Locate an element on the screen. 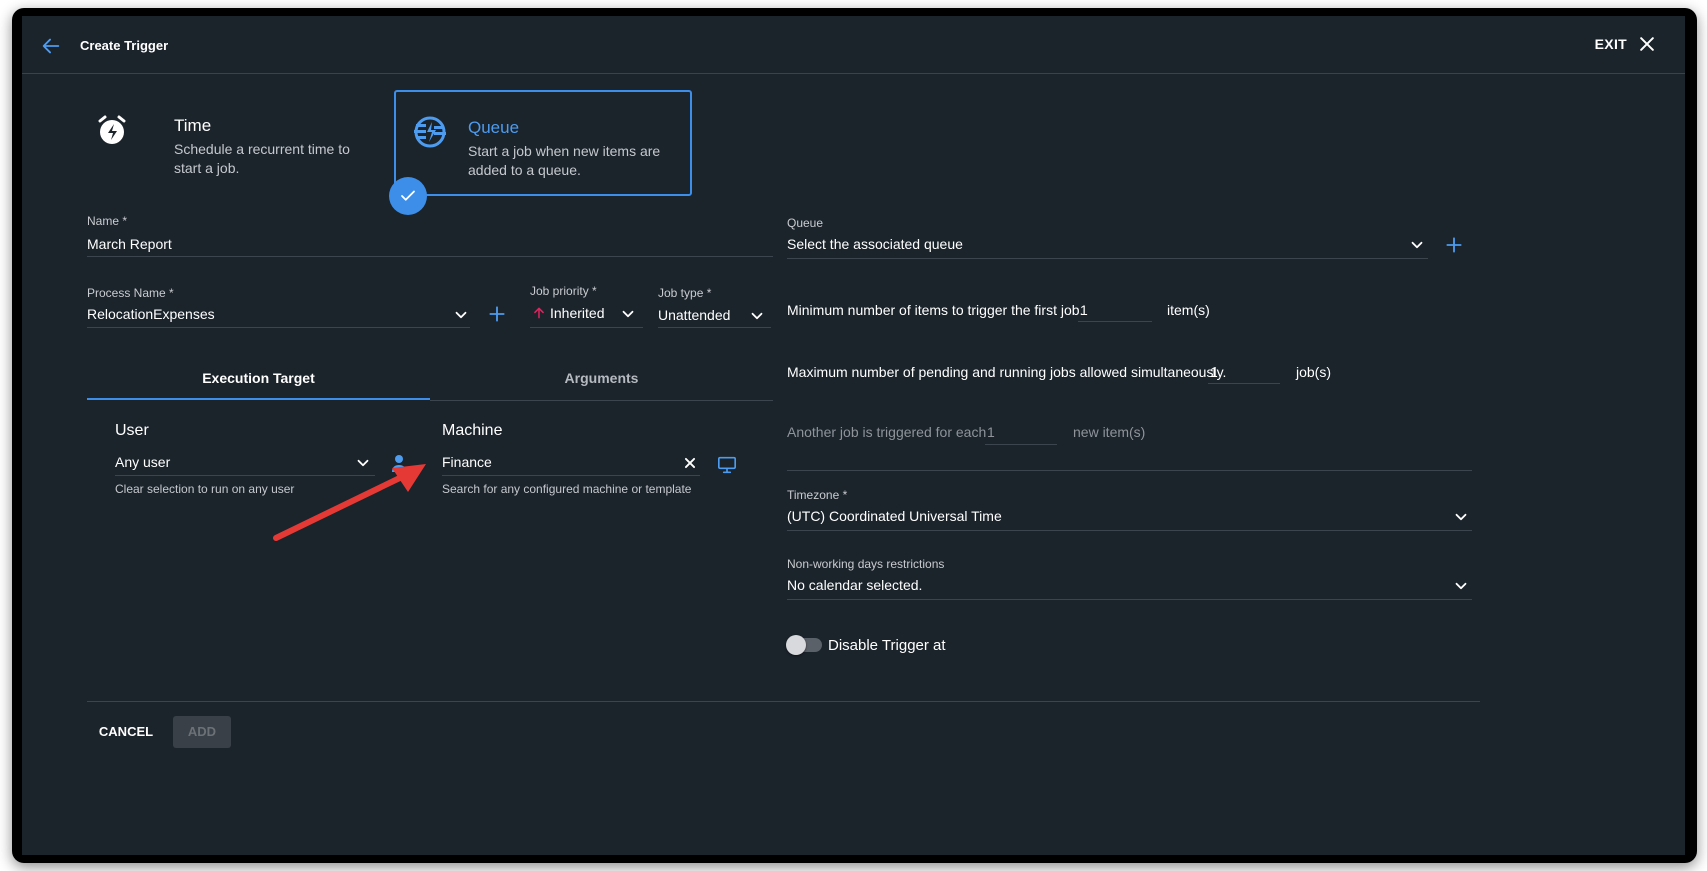 This screenshot has width=1707, height=871. min-items-underline is located at coordinates (1115, 321).